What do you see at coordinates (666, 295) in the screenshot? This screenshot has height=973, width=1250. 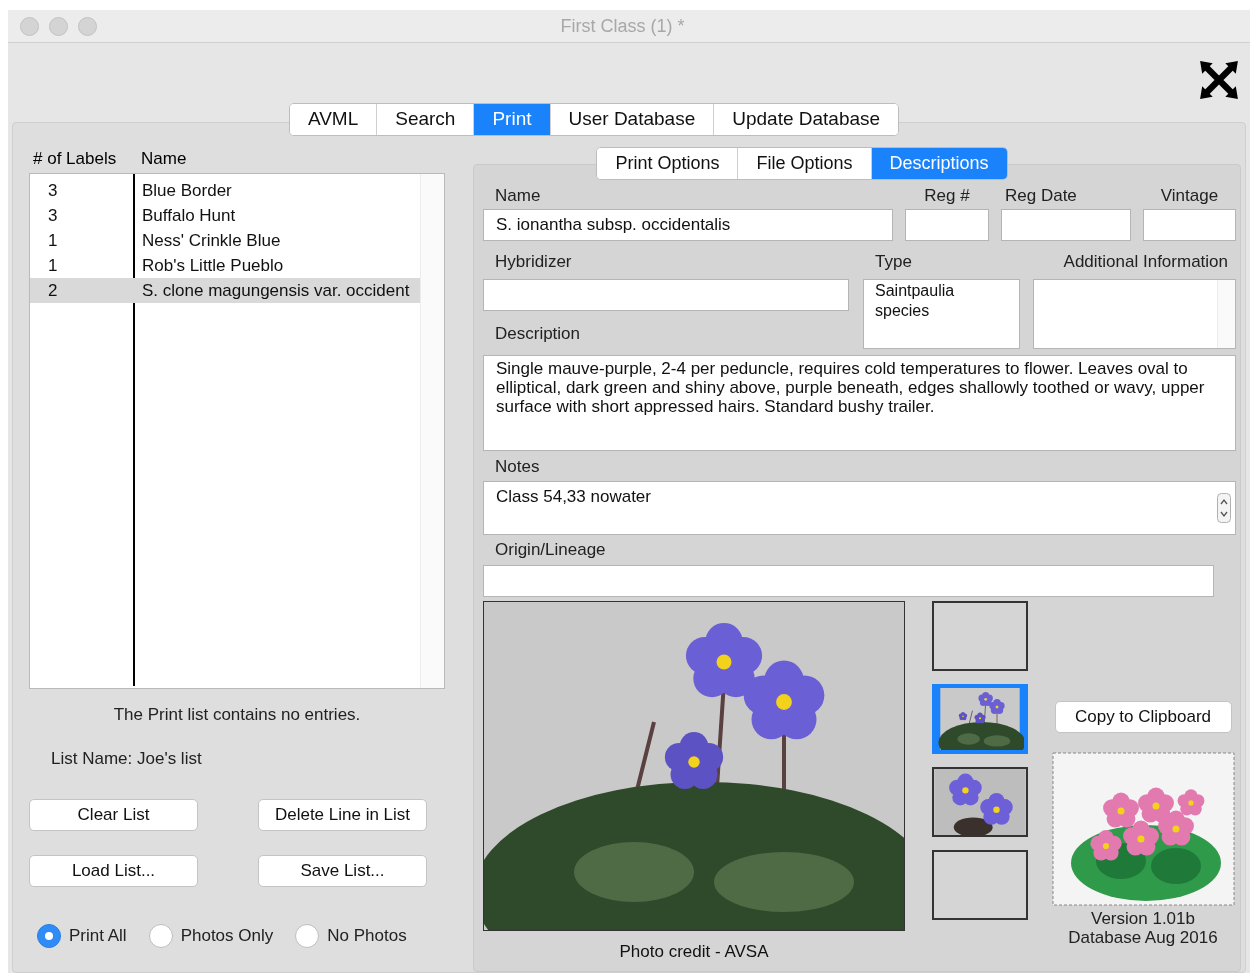 I see `hybridizer-field` at bounding box center [666, 295].